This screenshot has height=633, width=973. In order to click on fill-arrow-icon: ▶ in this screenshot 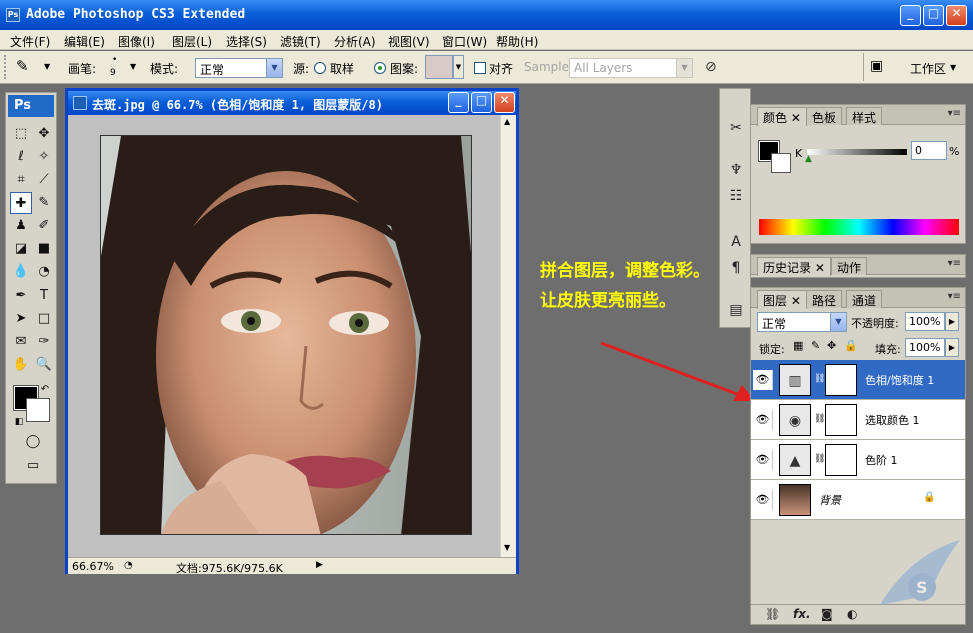, I will do `click(952, 347)`.